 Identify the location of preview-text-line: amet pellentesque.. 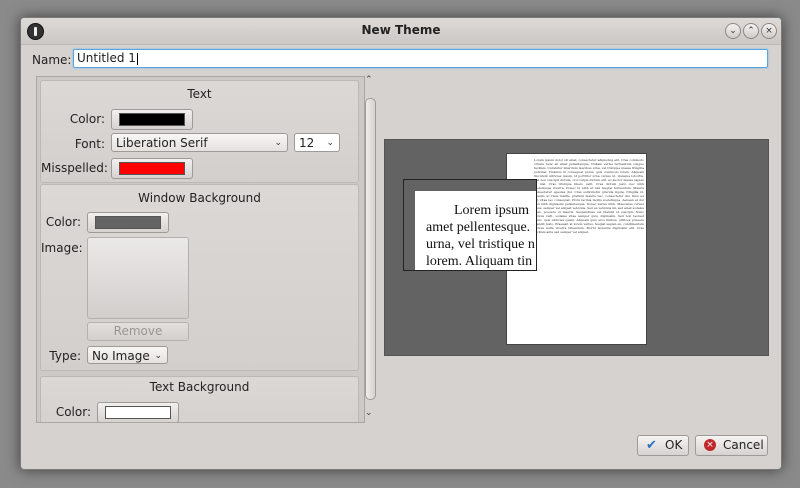
(478, 227).